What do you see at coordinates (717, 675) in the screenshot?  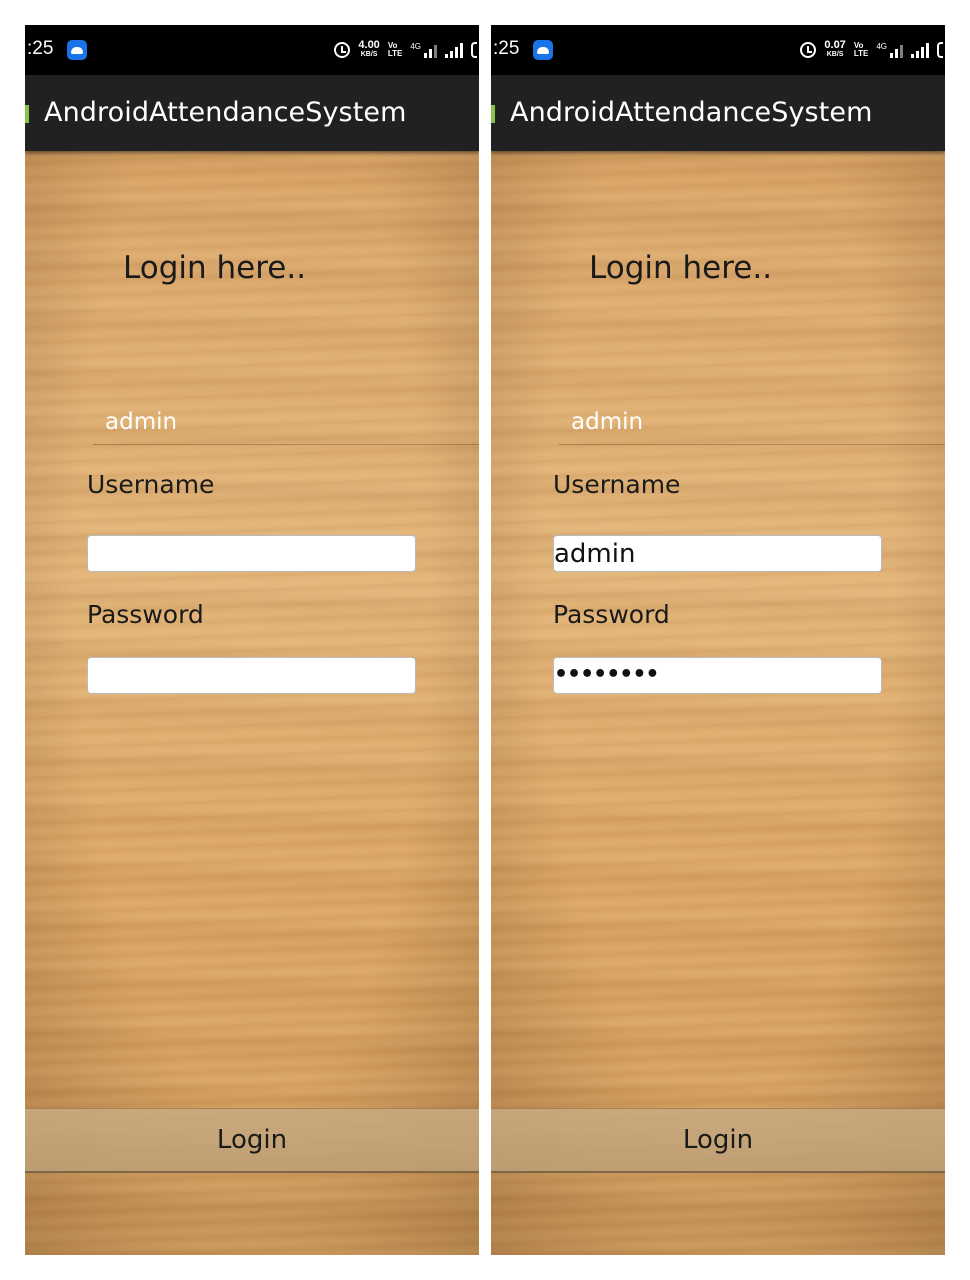 I see `password-input: ••••••••` at bounding box center [717, 675].